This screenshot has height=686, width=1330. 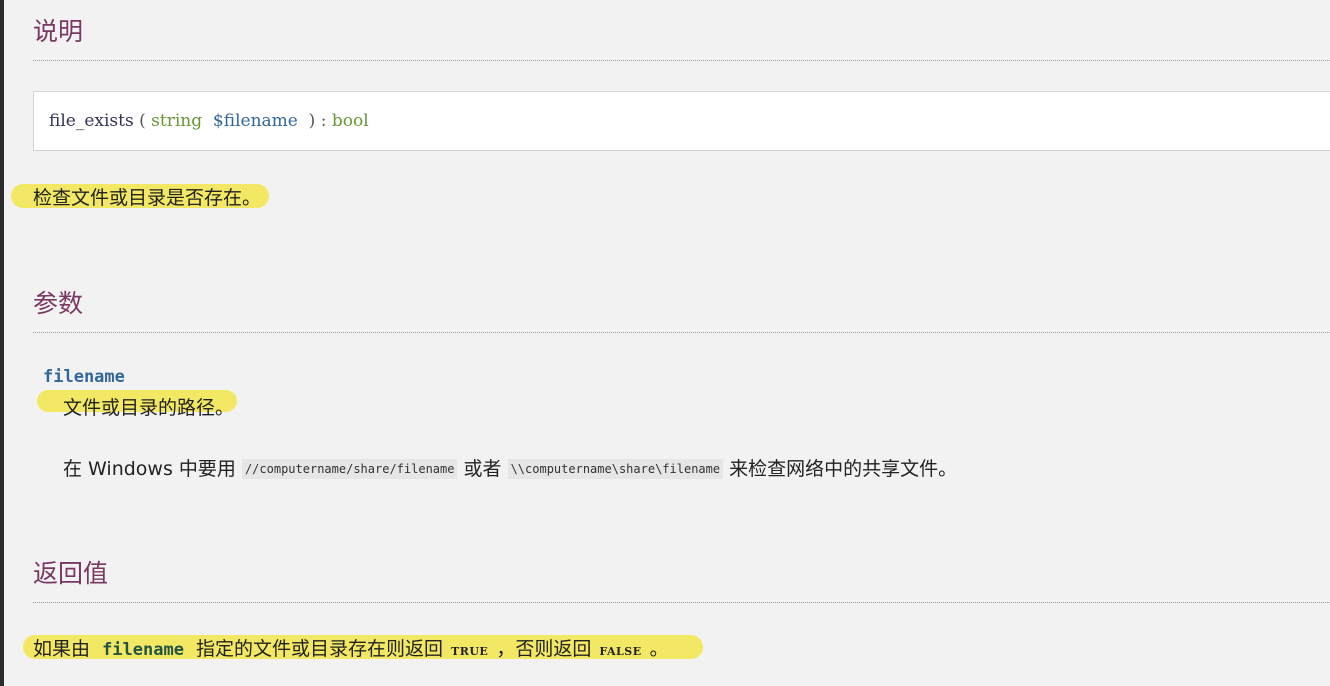 I want to click on unc-path-forward: //computername/share/filename, so click(x=349, y=469).